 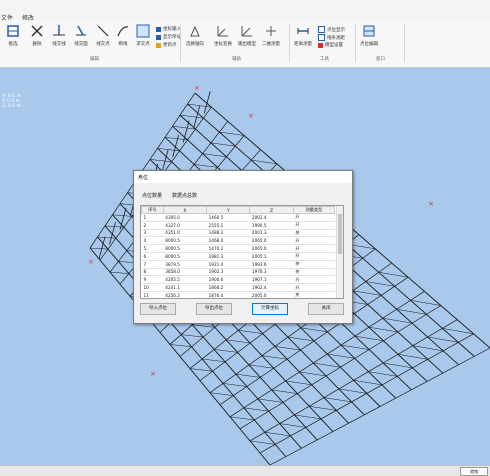 I want to click on point-edit-label: 点位编辑, so click(x=369, y=44).